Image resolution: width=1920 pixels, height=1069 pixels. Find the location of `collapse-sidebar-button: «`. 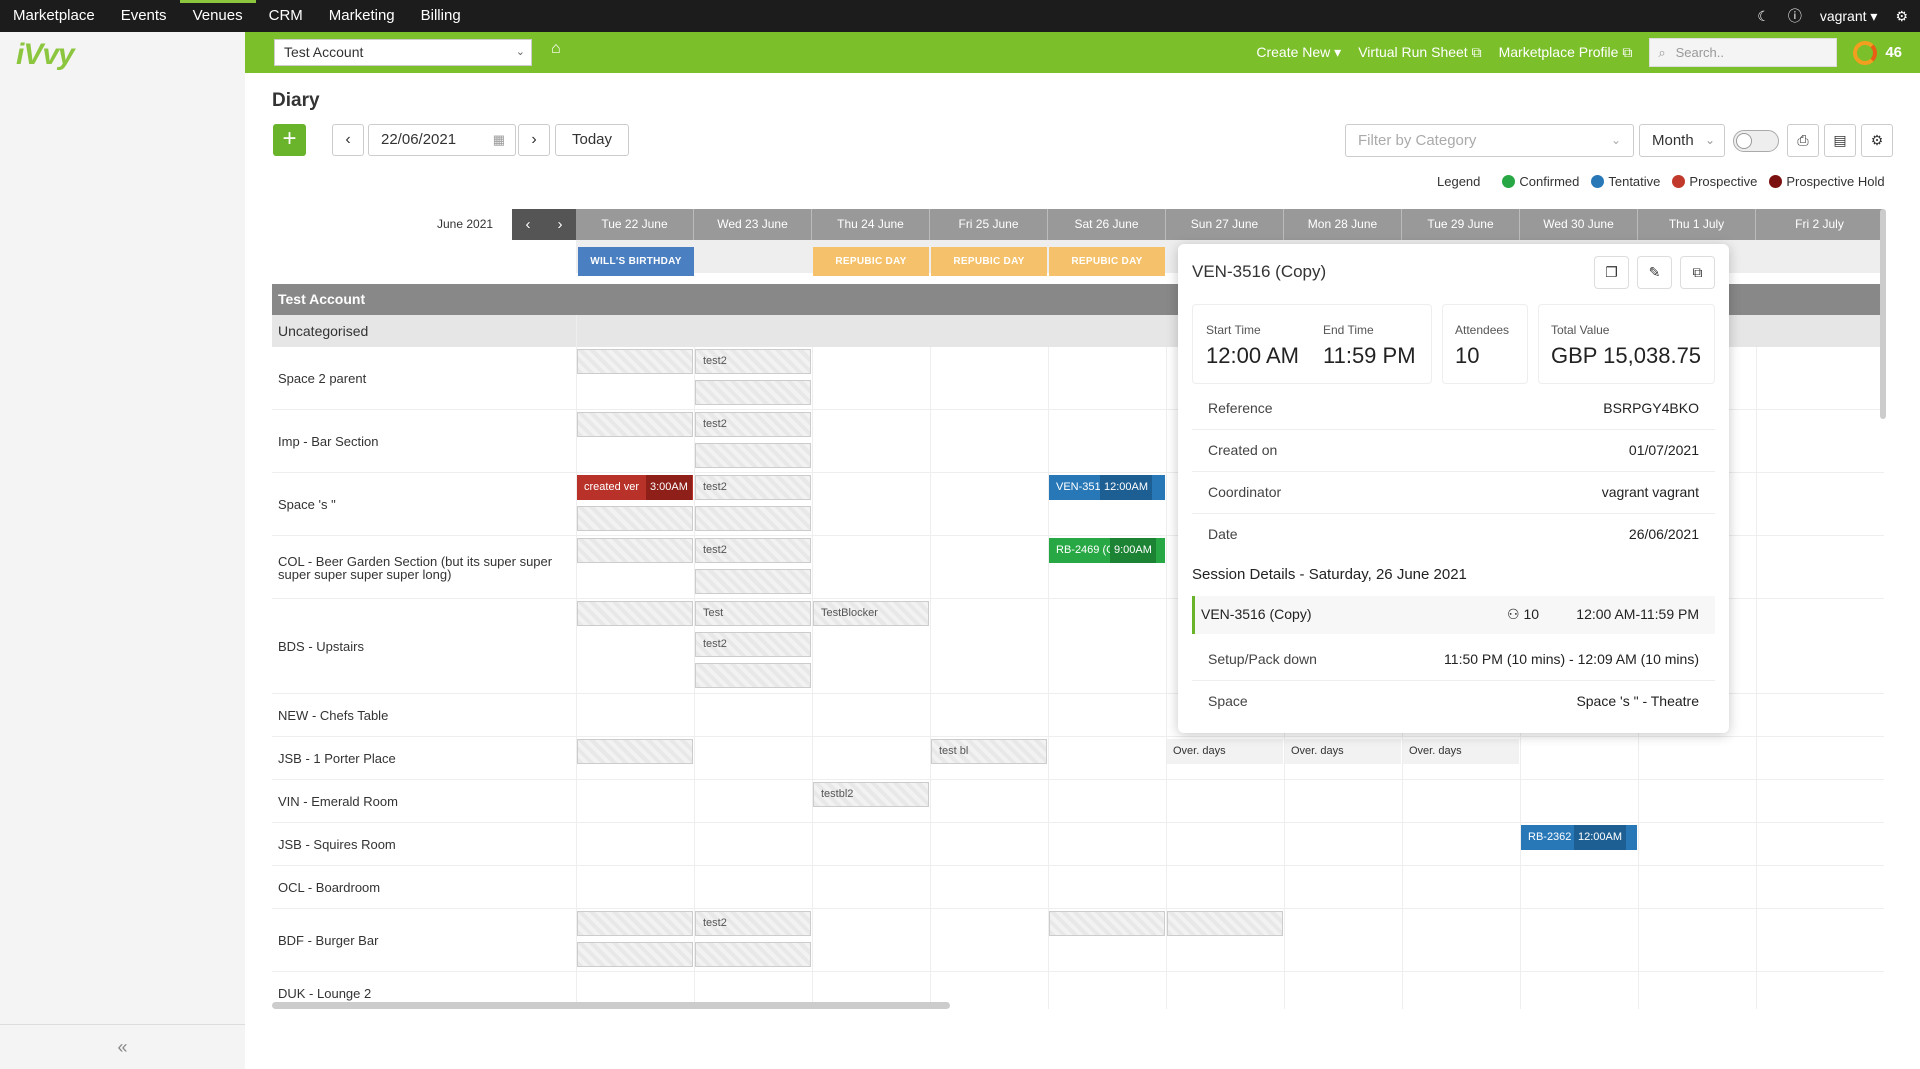

collapse-sidebar-button: « is located at coordinates (122, 1046).